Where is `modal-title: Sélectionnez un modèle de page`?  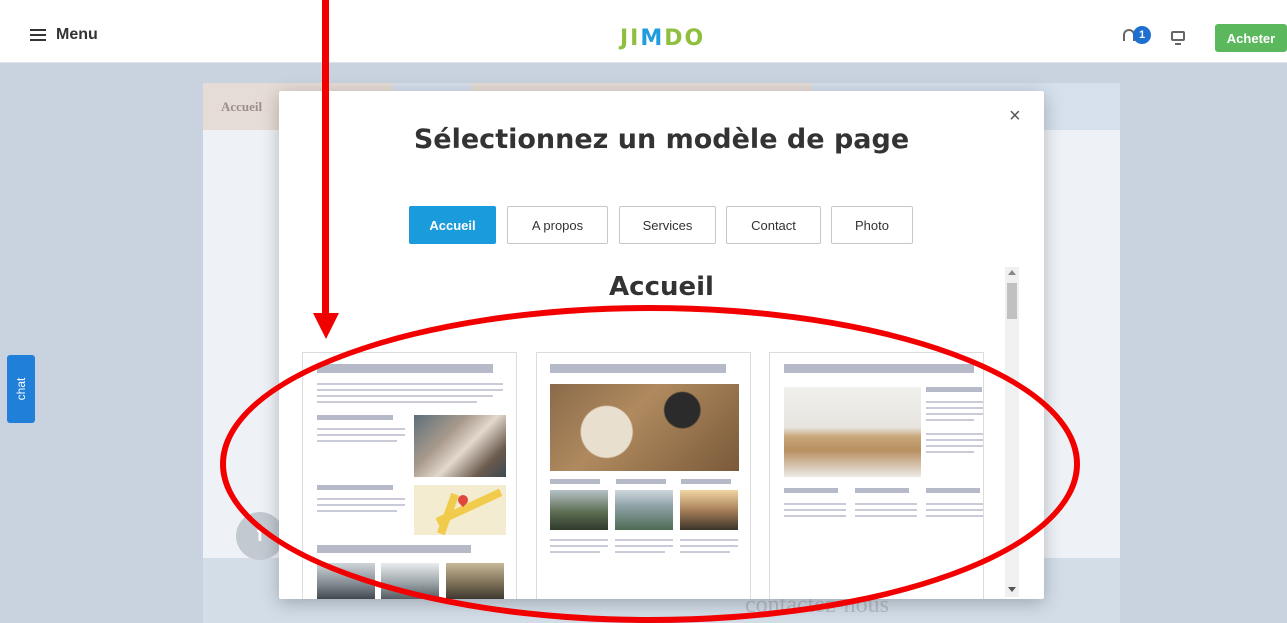
modal-title: Sélectionnez un modèle de page is located at coordinates (661, 139).